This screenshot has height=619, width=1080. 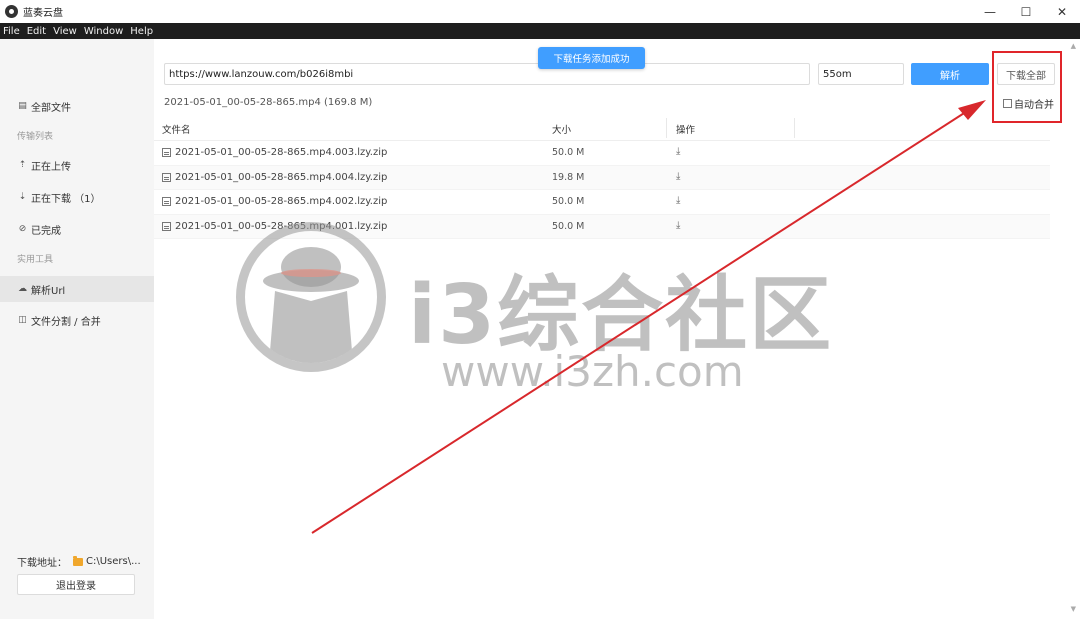 I want to click on upload-icon: ⇡, so click(x=22, y=165).